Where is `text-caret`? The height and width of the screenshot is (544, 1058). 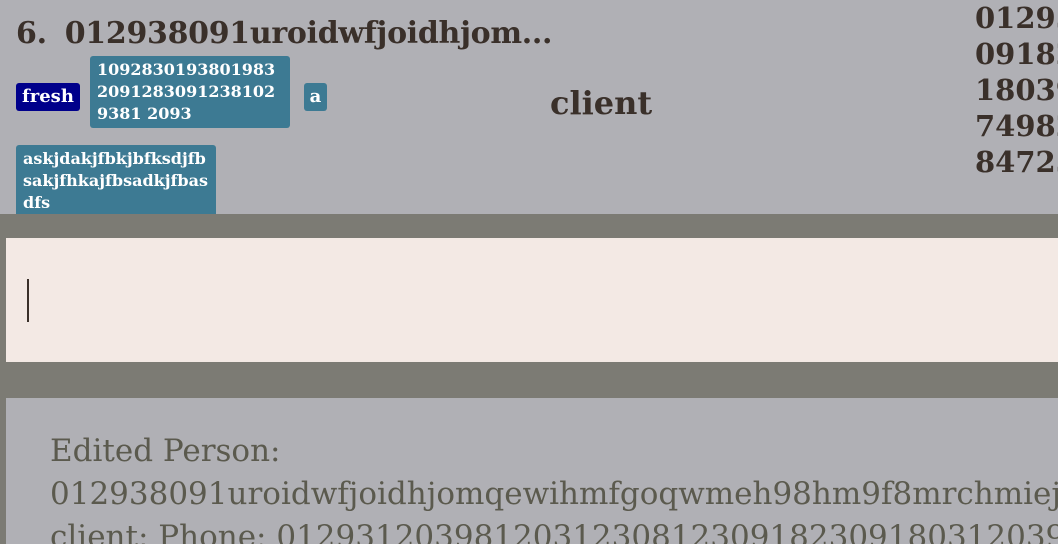
text-caret is located at coordinates (28, 300).